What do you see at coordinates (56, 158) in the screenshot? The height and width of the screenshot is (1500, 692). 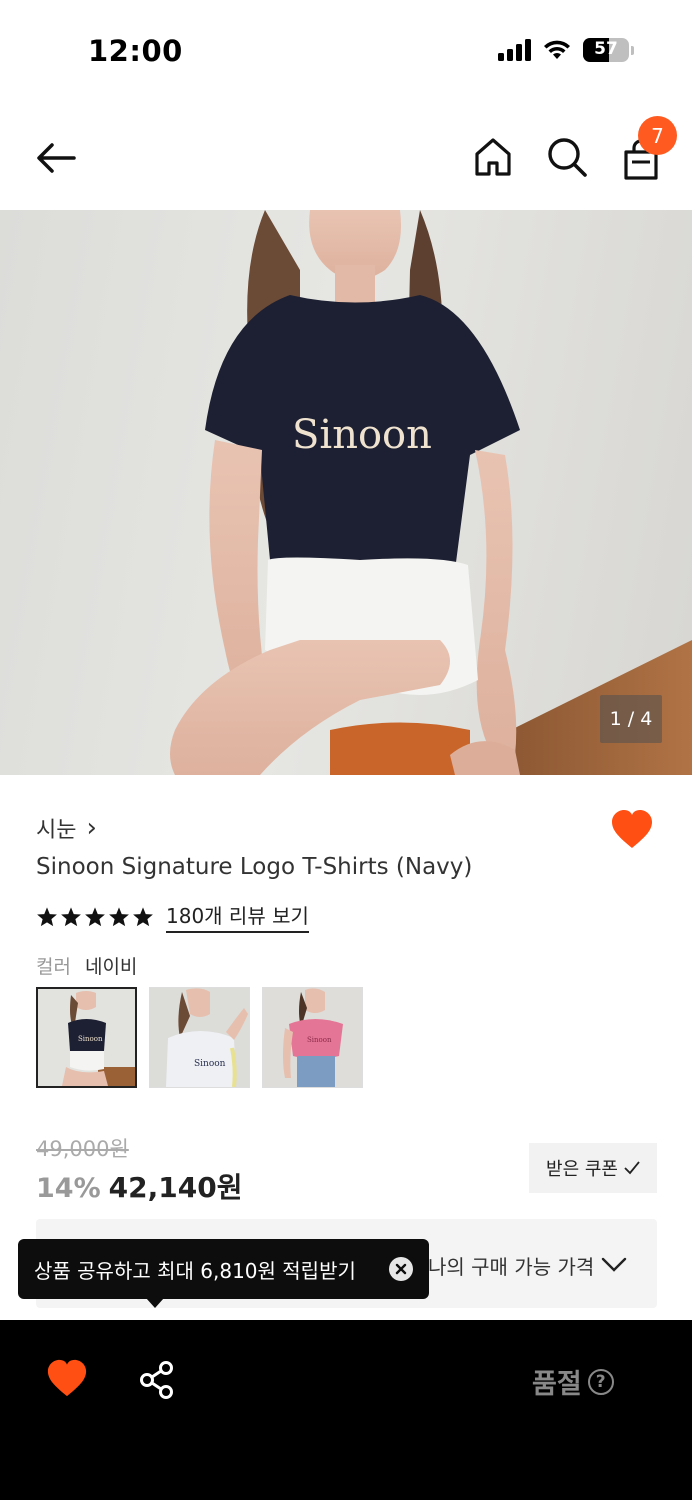 I see `back-arrow-icon` at bounding box center [56, 158].